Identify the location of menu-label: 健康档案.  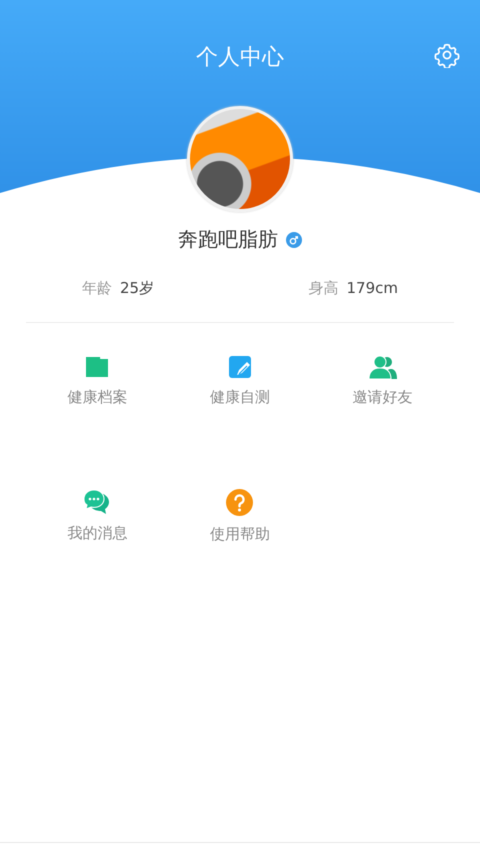
(97, 397).